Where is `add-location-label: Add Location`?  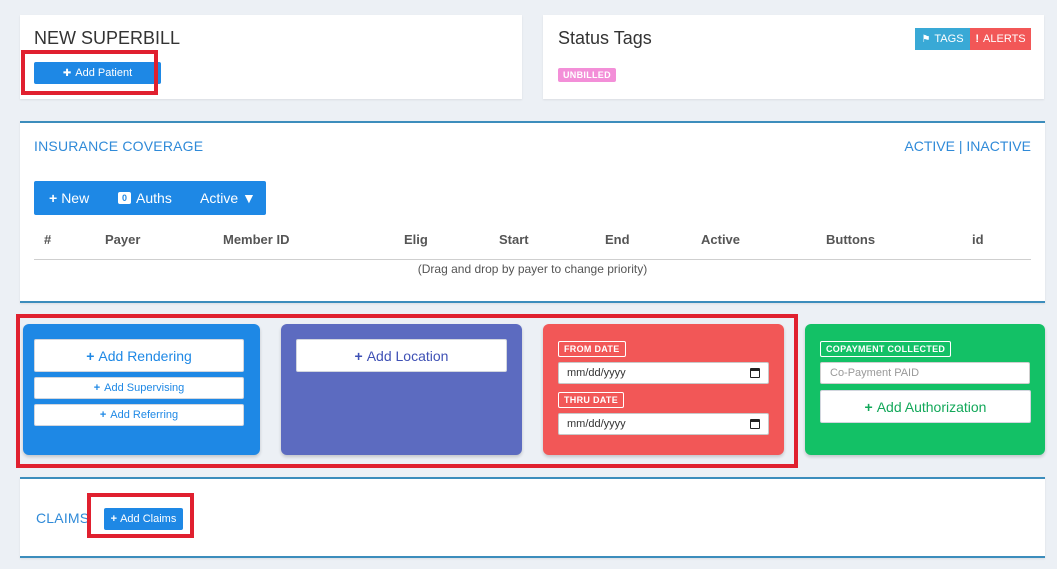 add-location-label: Add Location is located at coordinates (407, 355).